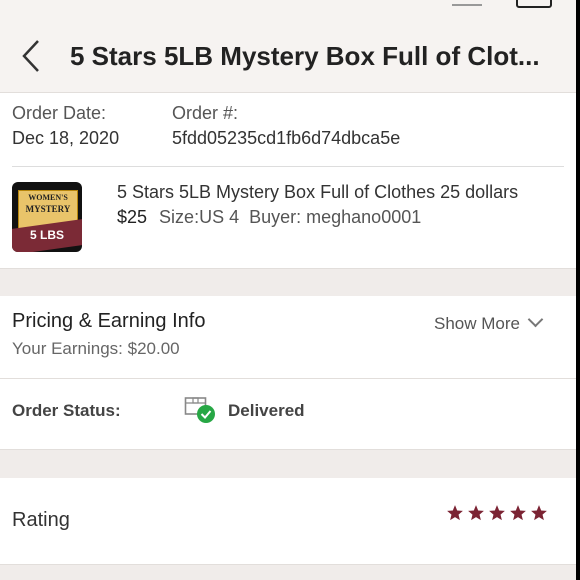 Image resolution: width=580 pixels, height=580 pixels. Describe the element at coordinates (288, 166) in the screenshot. I see `divider` at that location.